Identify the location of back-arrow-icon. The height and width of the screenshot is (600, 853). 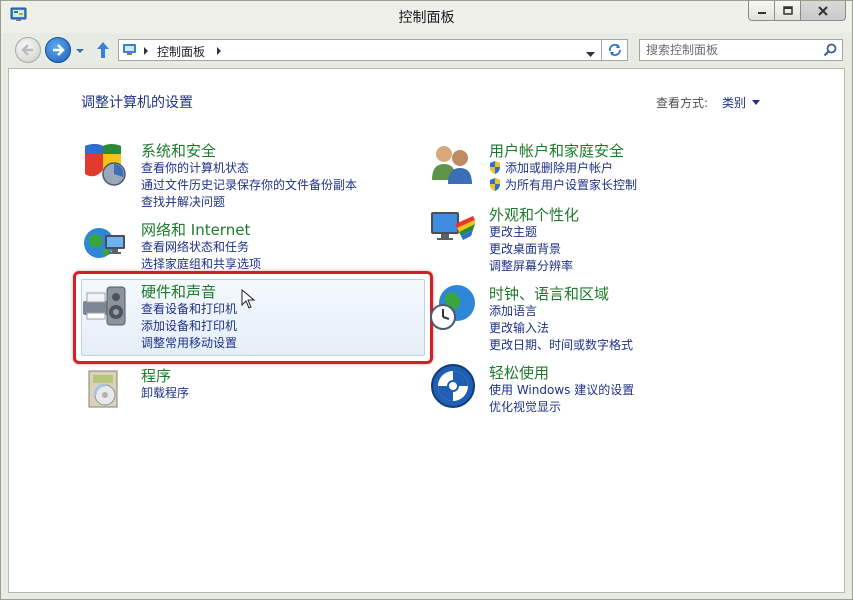
(27, 50).